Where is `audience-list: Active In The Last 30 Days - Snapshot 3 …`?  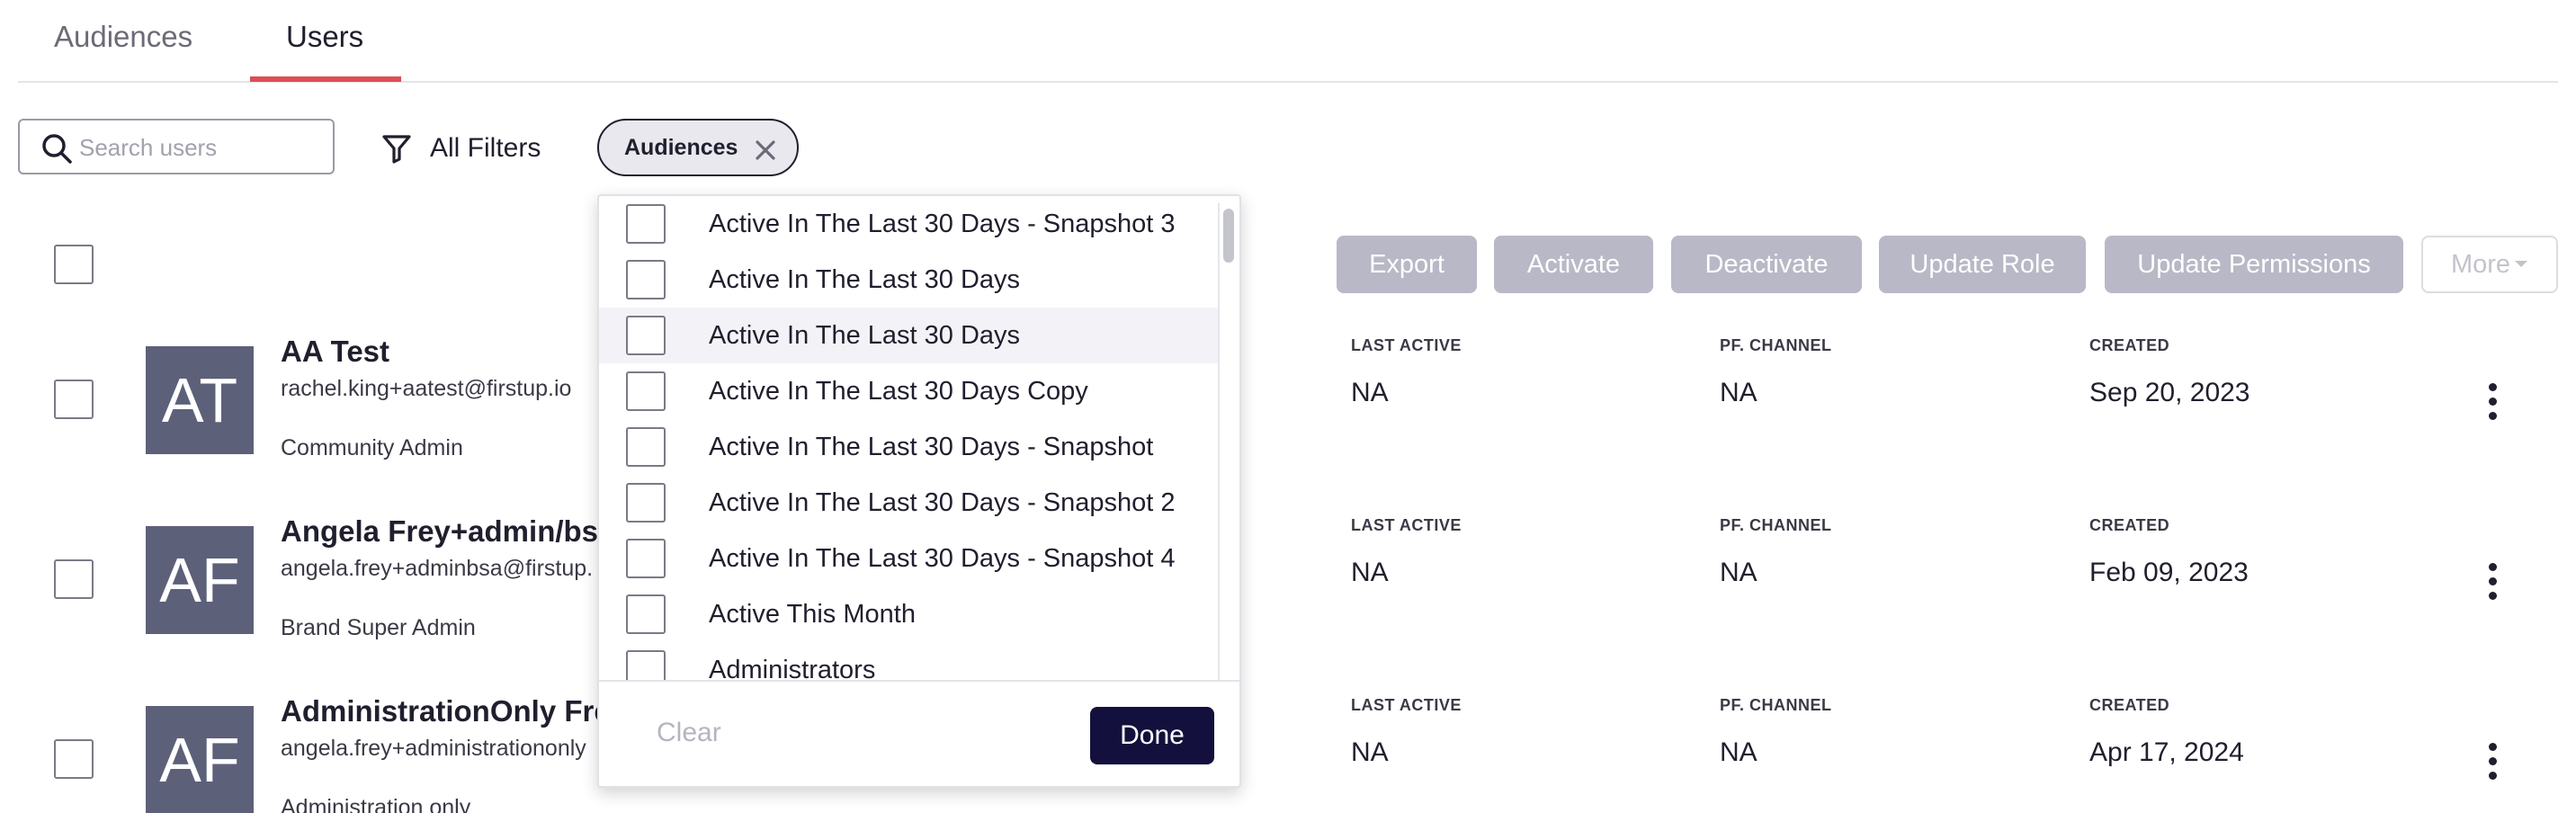 audience-list: Active In The Last 30 Days - Snapshot 3 … is located at coordinates (909, 438).